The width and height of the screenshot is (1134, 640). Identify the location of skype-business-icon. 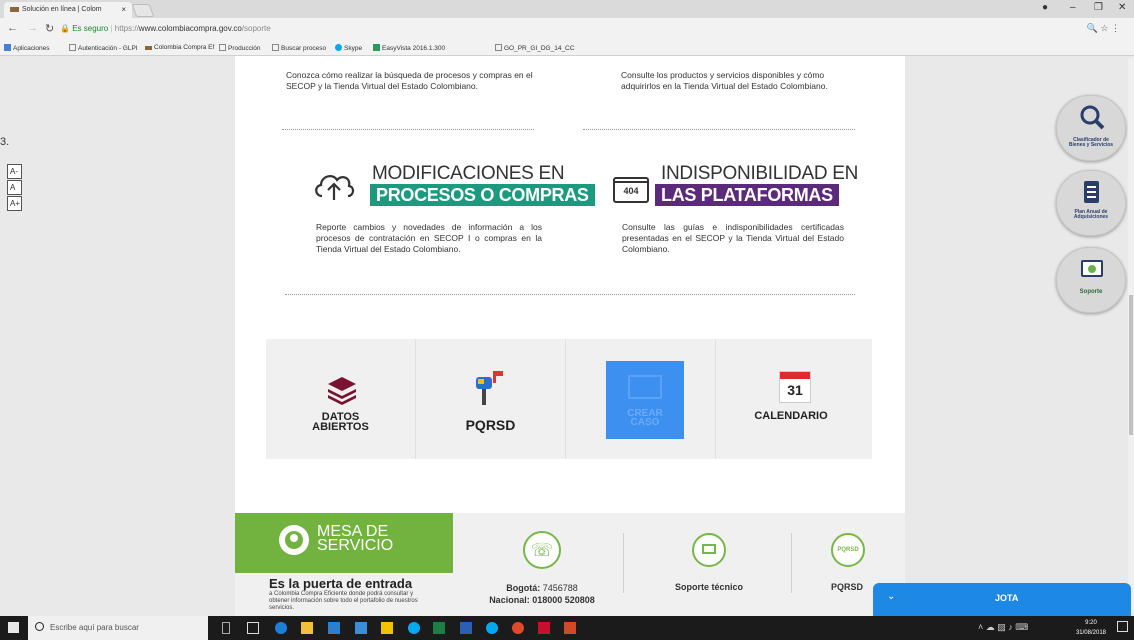
(492, 628).